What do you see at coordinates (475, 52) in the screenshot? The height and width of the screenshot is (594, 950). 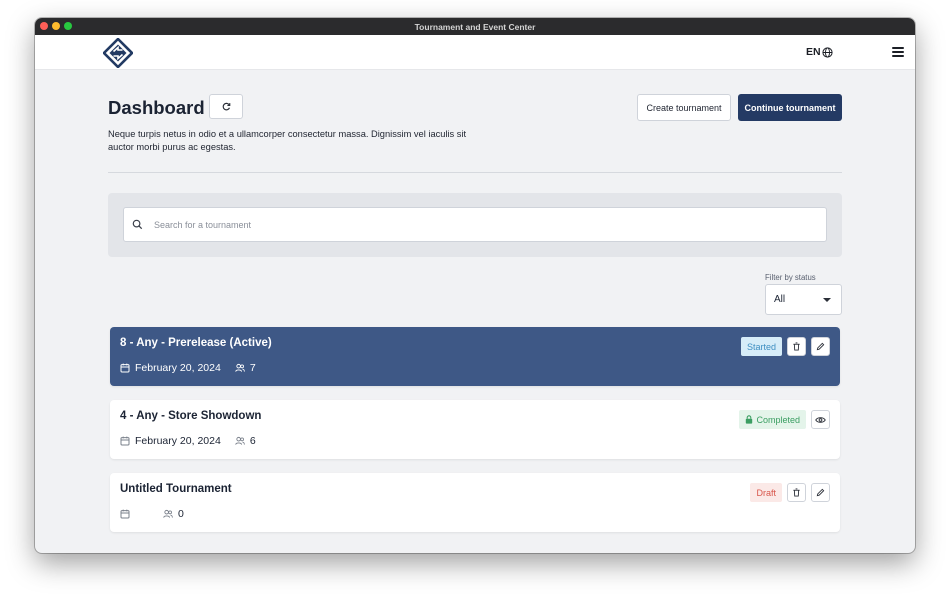 I see `top-navigation: EN` at bounding box center [475, 52].